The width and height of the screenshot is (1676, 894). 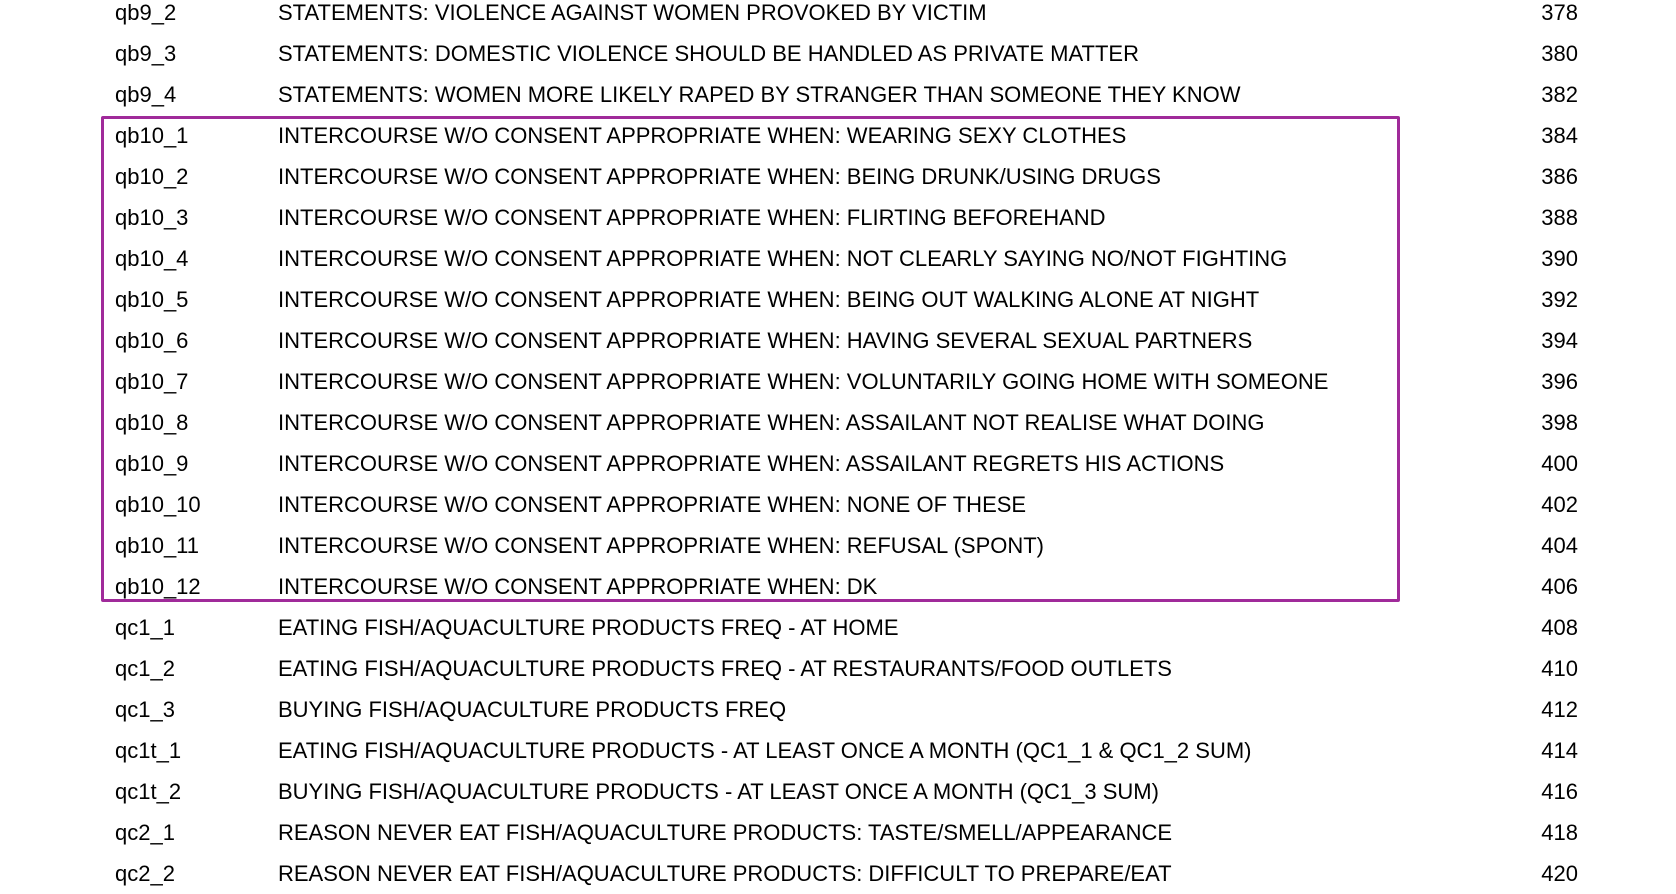 I want to click on page-number: 384, so click(x=1559, y=135).